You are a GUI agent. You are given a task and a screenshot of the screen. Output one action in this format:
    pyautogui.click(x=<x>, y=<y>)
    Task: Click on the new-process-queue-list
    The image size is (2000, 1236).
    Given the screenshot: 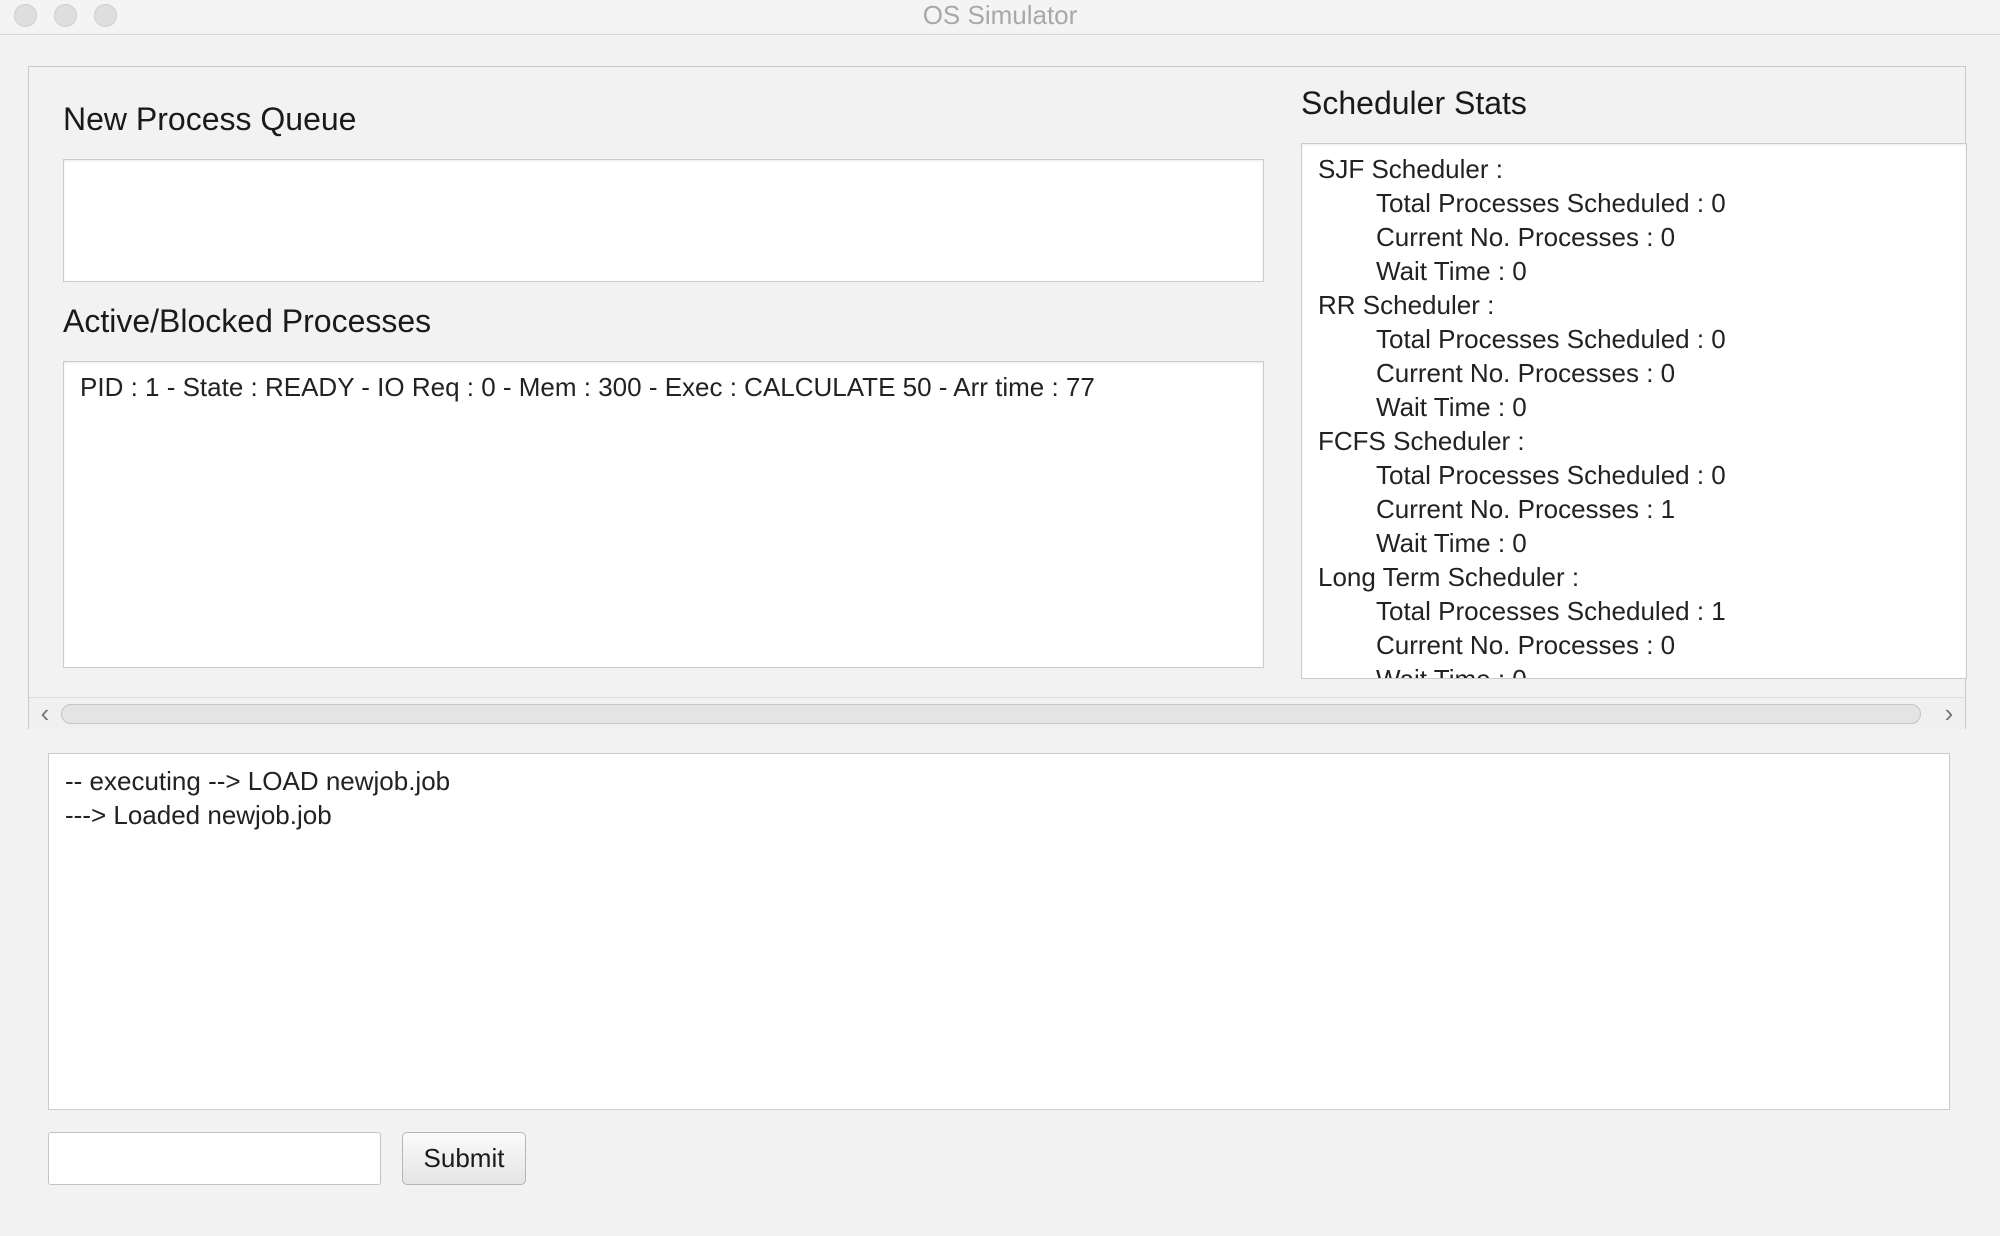 What is the action you would take?
    pyautogui.click(x=663, y=220)
    